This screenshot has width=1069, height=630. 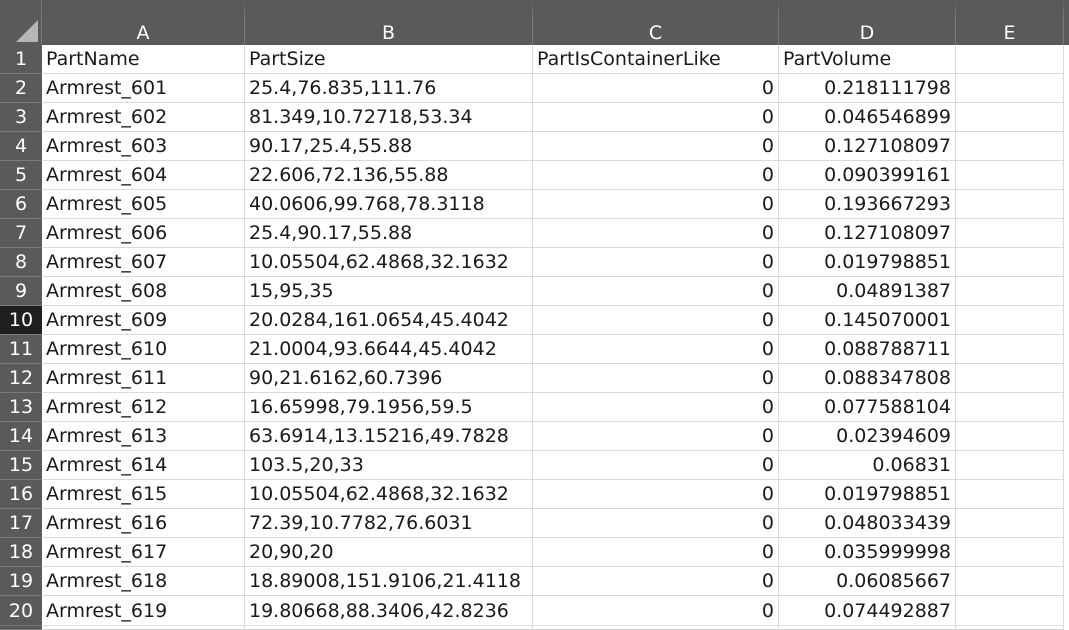 What do you see at coordinates (143, 465) in the screenshot?
I see `cell-partname: Armrest_614` at bounding box center [143, 465].